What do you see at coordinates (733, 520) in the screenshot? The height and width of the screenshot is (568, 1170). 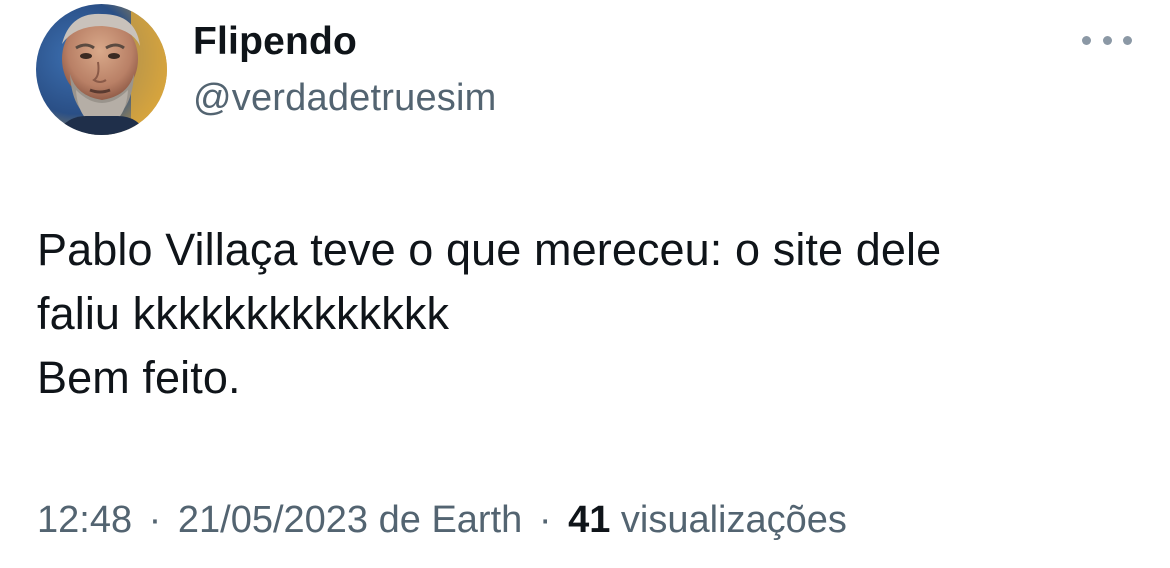 I see `views-label: visualizações` at bounding box center [733, 520].